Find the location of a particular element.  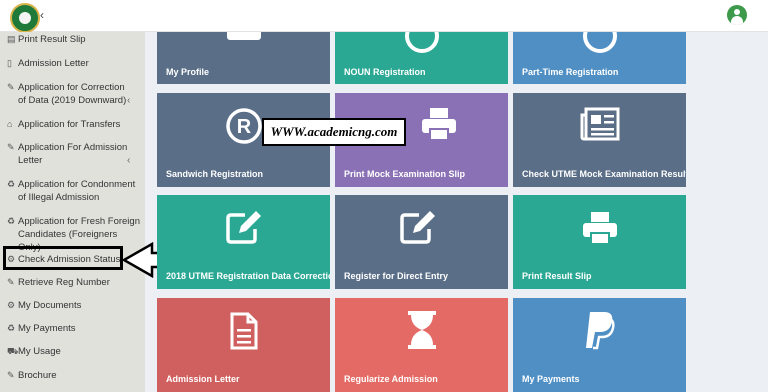

profile-icon is located at coordinates (243, 36).